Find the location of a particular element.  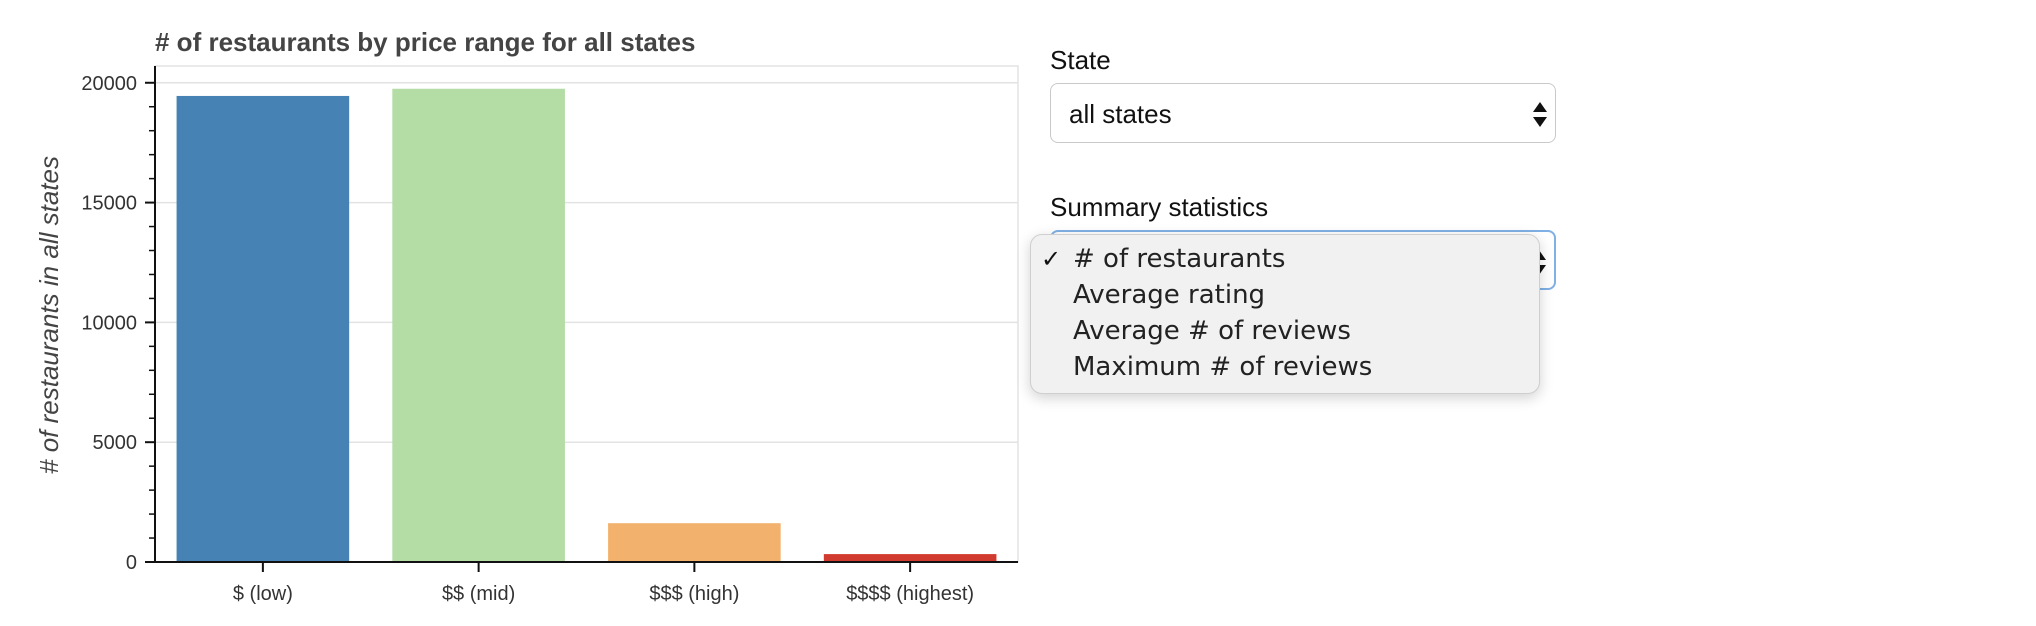

y-tick-label: 5000 is located at coordinates (115, 443).